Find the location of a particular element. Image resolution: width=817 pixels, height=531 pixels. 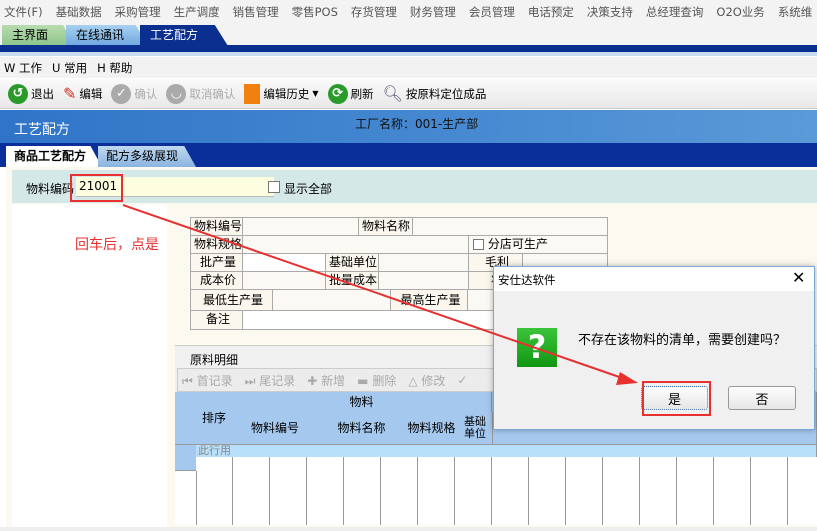

status-bar is located at coordinates (408, 529).